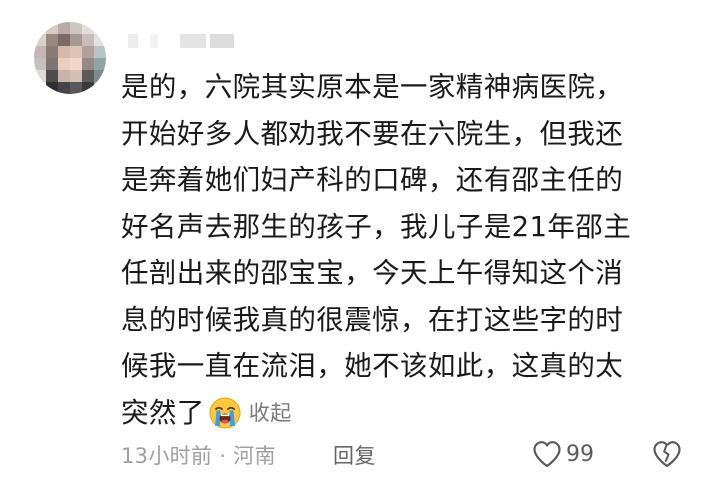 This screenshot has width=719, height=497. Describe the element at coordinates (270, 413) in the screenshot. I see `collapse-button: 收起` at that location.